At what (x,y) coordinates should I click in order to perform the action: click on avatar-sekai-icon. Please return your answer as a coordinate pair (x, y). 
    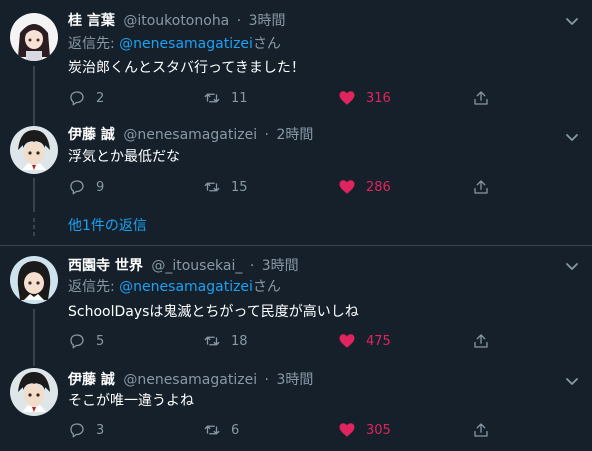
    Looking at the image, I should click on (34, 280).